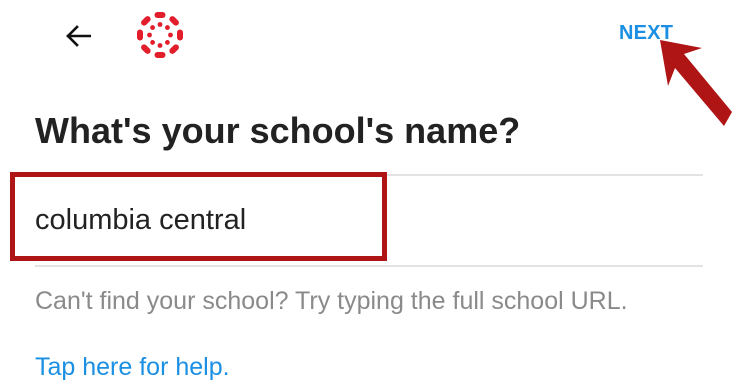 Image resolution: width=732 pixels, height=390 pixels. I want to click on arrow-left-icon, so click(78, 36).